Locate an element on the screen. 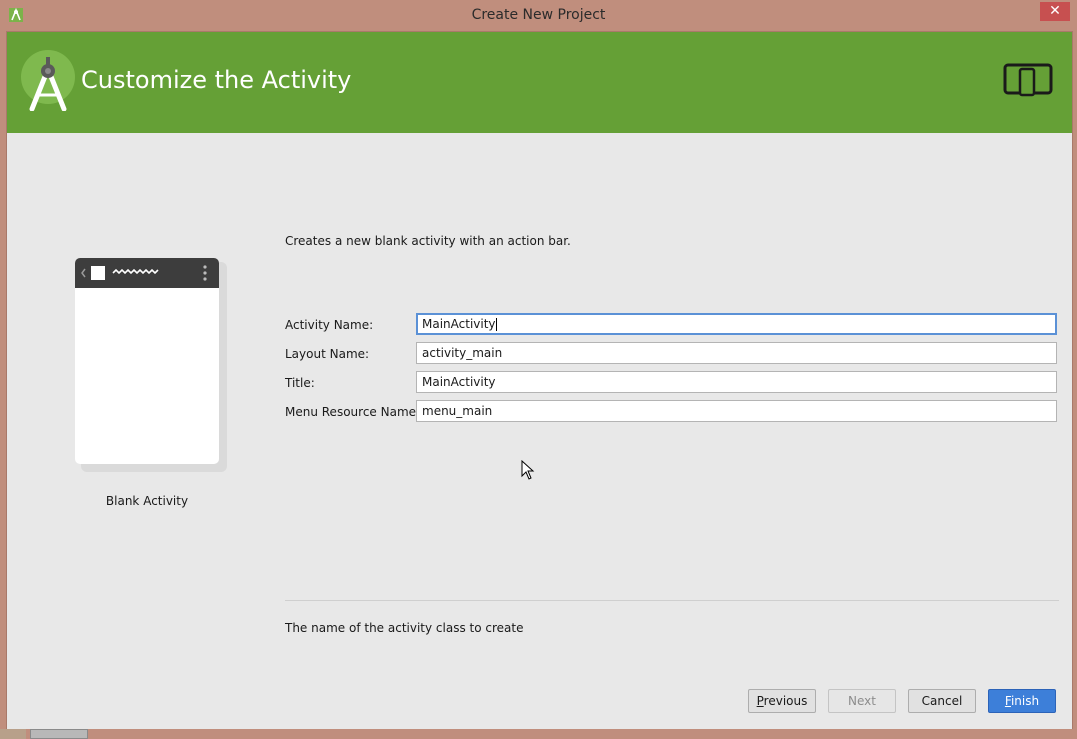 The height and width of the screenshot is (739, 1077). title-label: Title: is located at coordinates (300, 383).